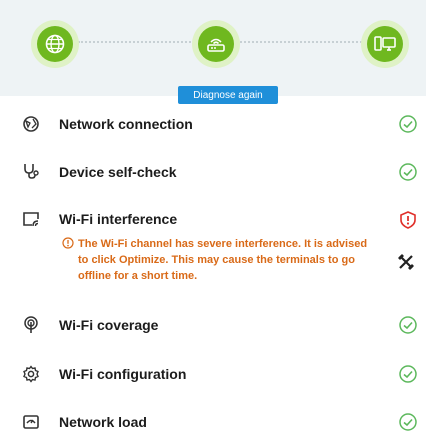 This screenshot has width=426, height=441. Describe the element at coordinates (228, 95) in the screenshot. I see `diagnose-again-button: Diagnose again` at that location.